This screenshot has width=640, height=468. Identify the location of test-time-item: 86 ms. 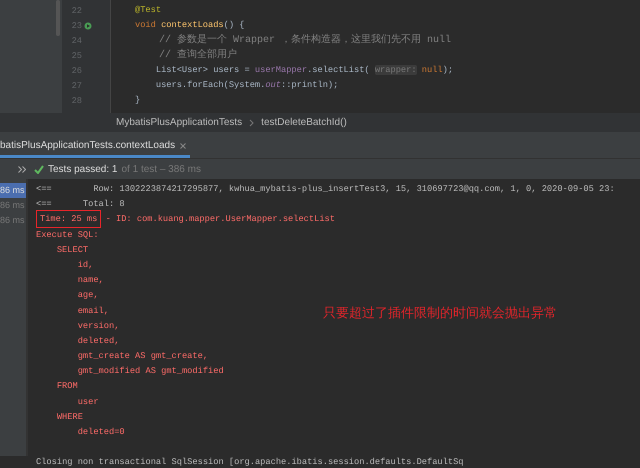
(13, 190).